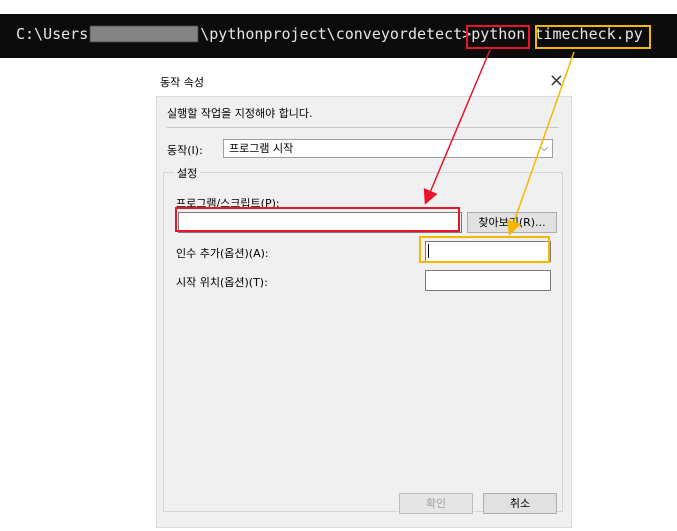 This screenshot has height=531, width=677. Describe the element at coordinates (556, 80) in the screenshot. I see `close-icon: ×` at that location.